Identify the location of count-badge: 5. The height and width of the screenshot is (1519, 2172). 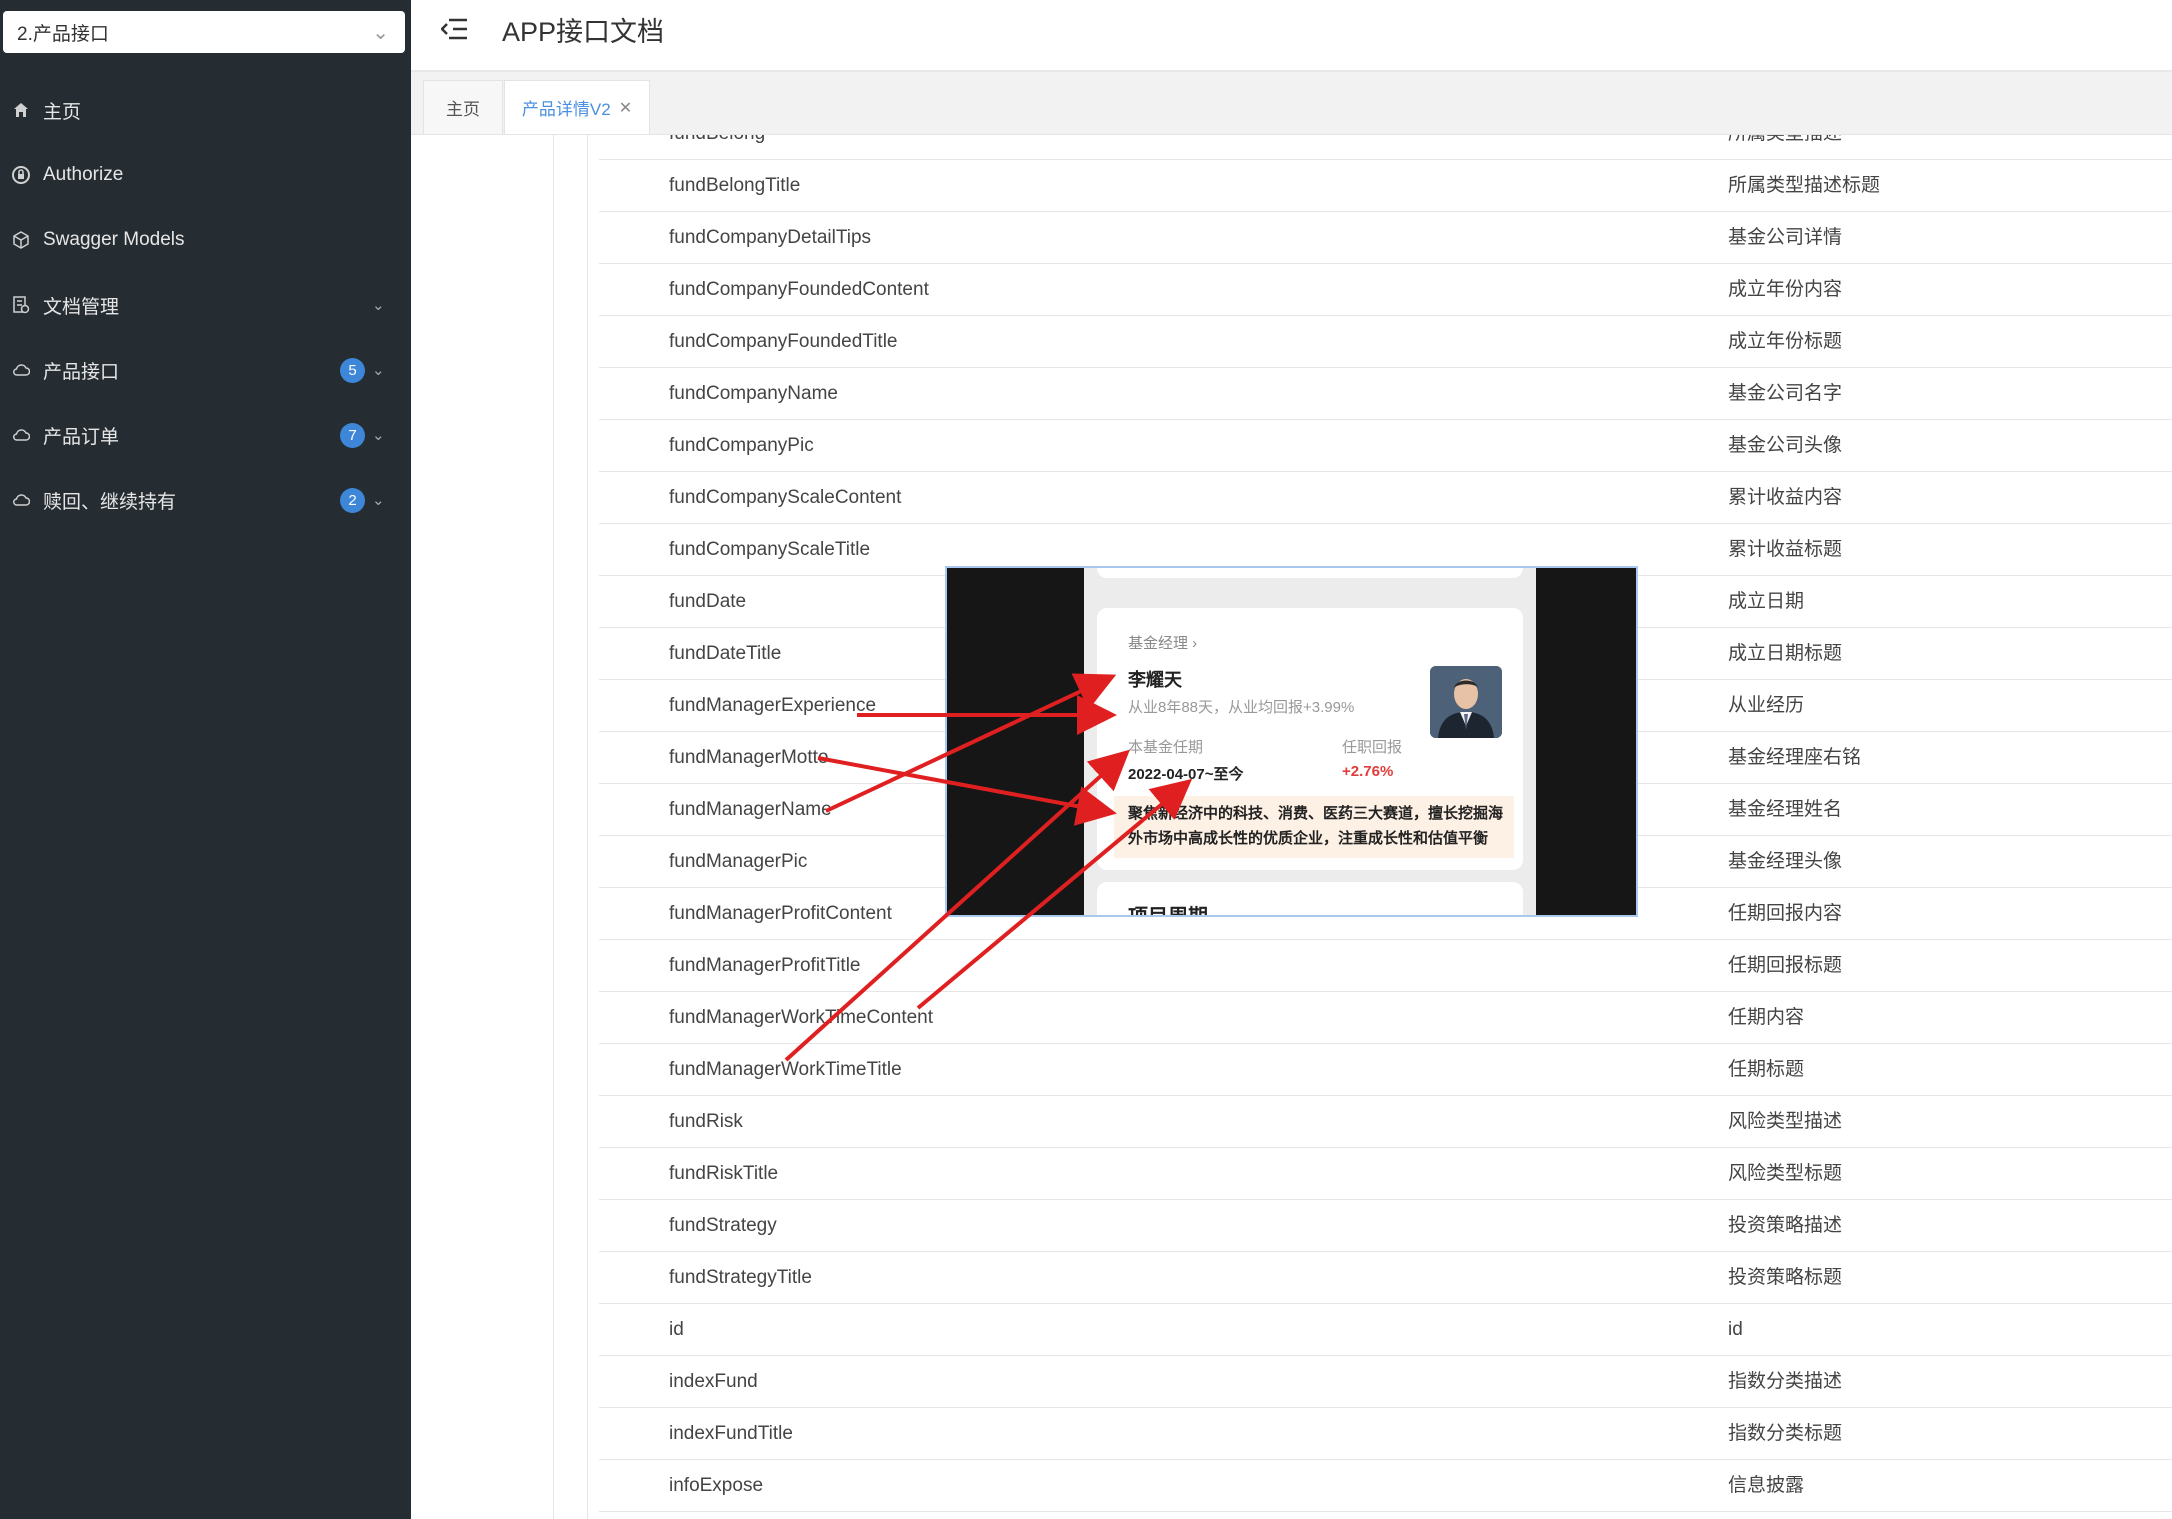
(352, 370).